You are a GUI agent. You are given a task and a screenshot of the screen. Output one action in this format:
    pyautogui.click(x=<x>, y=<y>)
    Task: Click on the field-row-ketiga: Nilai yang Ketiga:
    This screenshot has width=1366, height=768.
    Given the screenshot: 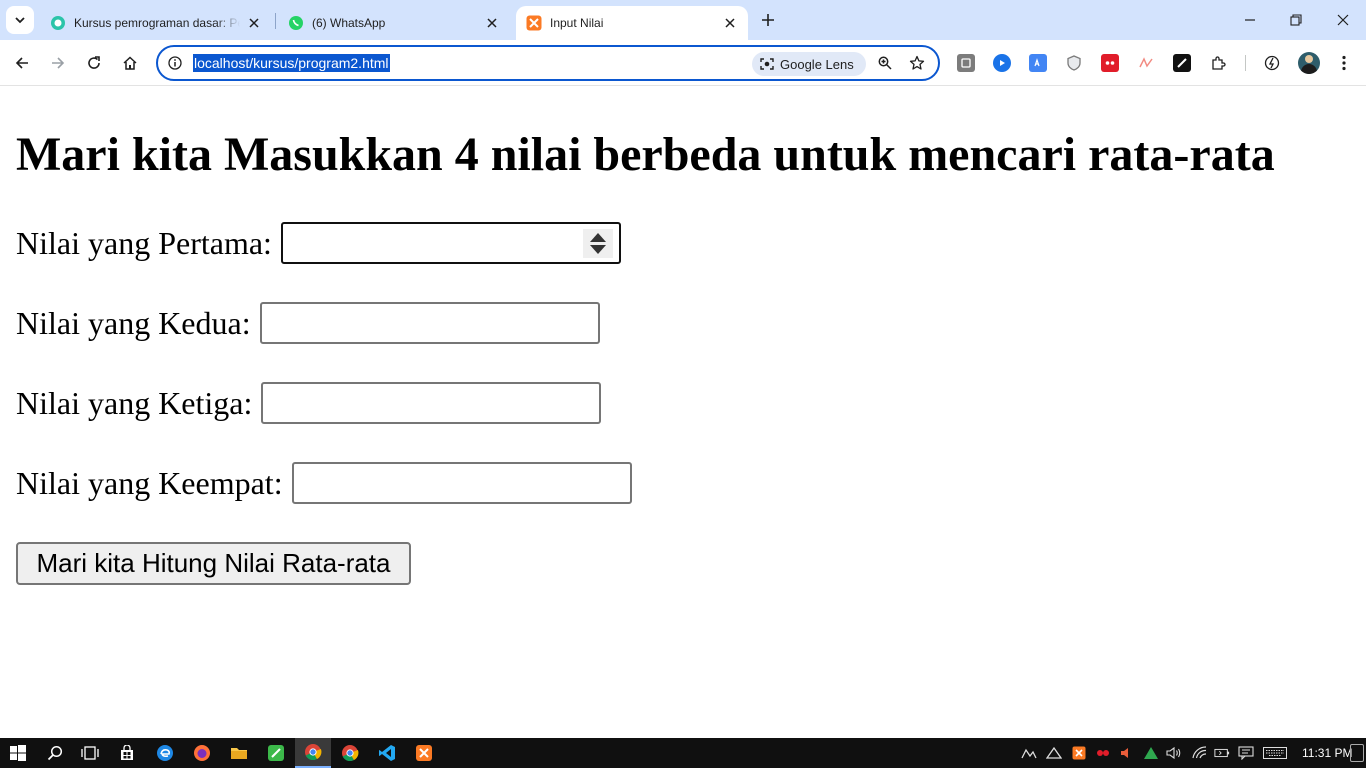 What is the action you would take?
    pyautogui.click(x=309, y=403)
    